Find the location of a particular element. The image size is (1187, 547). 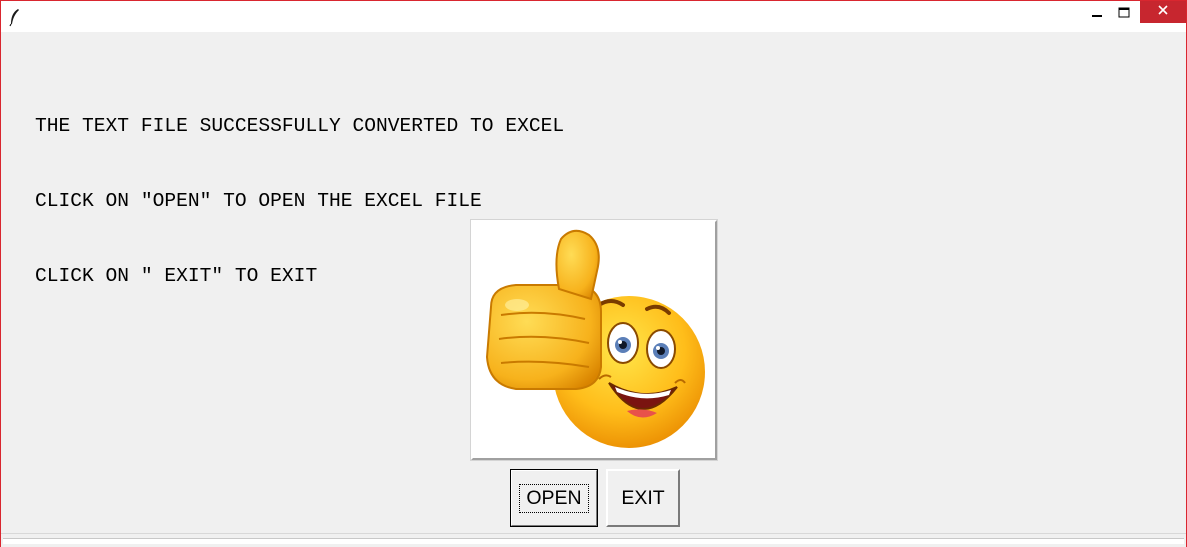

thumbs-up-smiley-icon is located at coordinates (594, 340).